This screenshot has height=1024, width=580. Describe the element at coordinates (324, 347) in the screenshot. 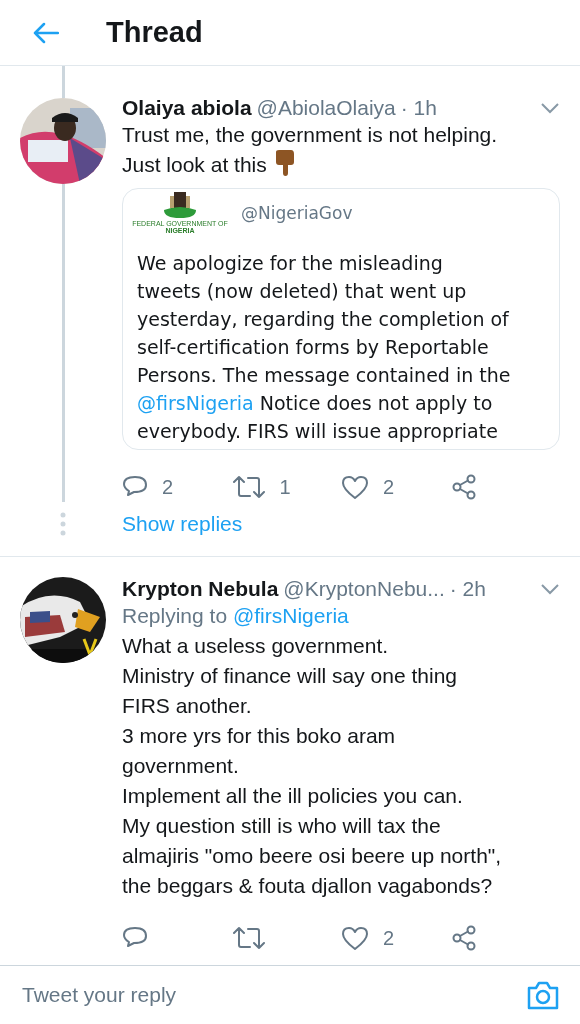

I see `quoted-text: We apologize for the misleading tweets (now deleted) that went up yesterday, regarding the completion of self-certification forms by Reportable Persons. The message contained in the @firsNigeria Notice does not apply to everybody. FIRS will issue appropriate` at that location.